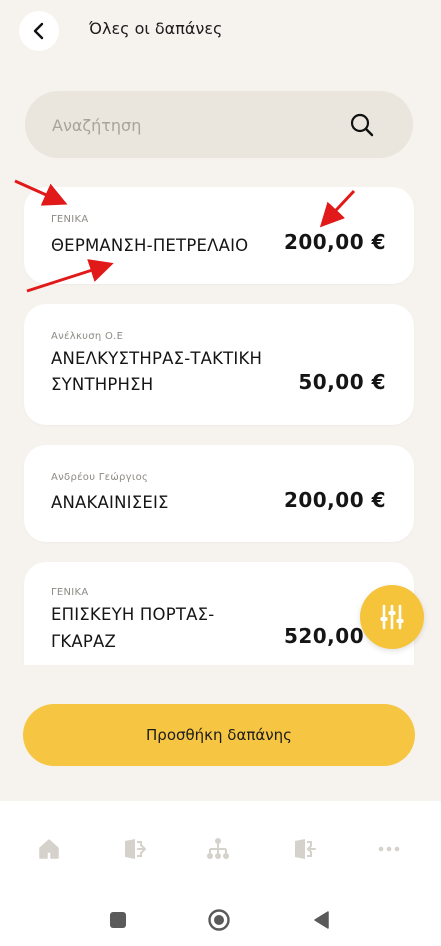 The width and height of the screenshot is (441, 946). I want to click on nav-expenses, so click(134, 849).